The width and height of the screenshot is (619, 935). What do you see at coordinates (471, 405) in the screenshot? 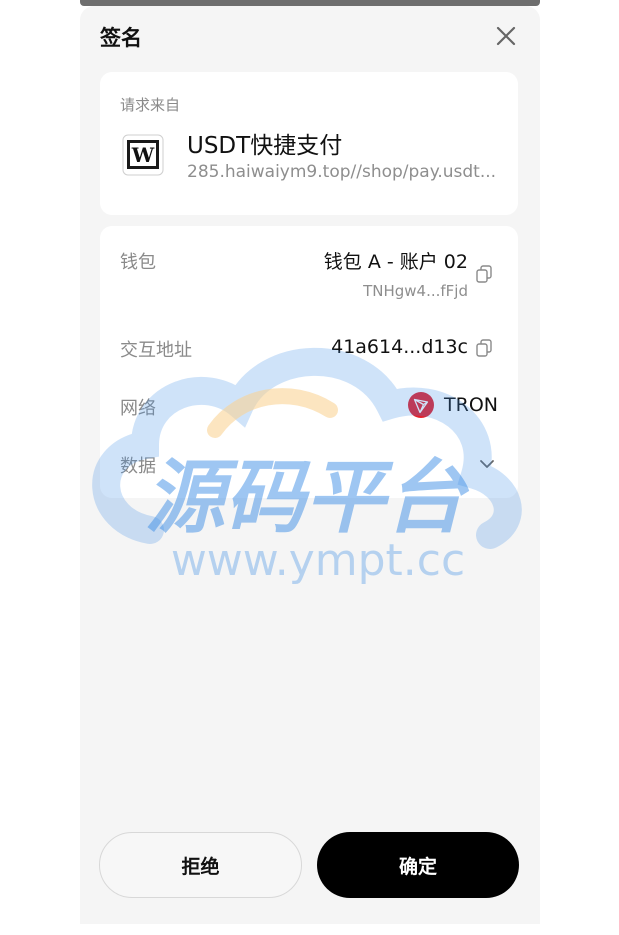
I see `network-name: TRON` at bounding box center [471, 405].